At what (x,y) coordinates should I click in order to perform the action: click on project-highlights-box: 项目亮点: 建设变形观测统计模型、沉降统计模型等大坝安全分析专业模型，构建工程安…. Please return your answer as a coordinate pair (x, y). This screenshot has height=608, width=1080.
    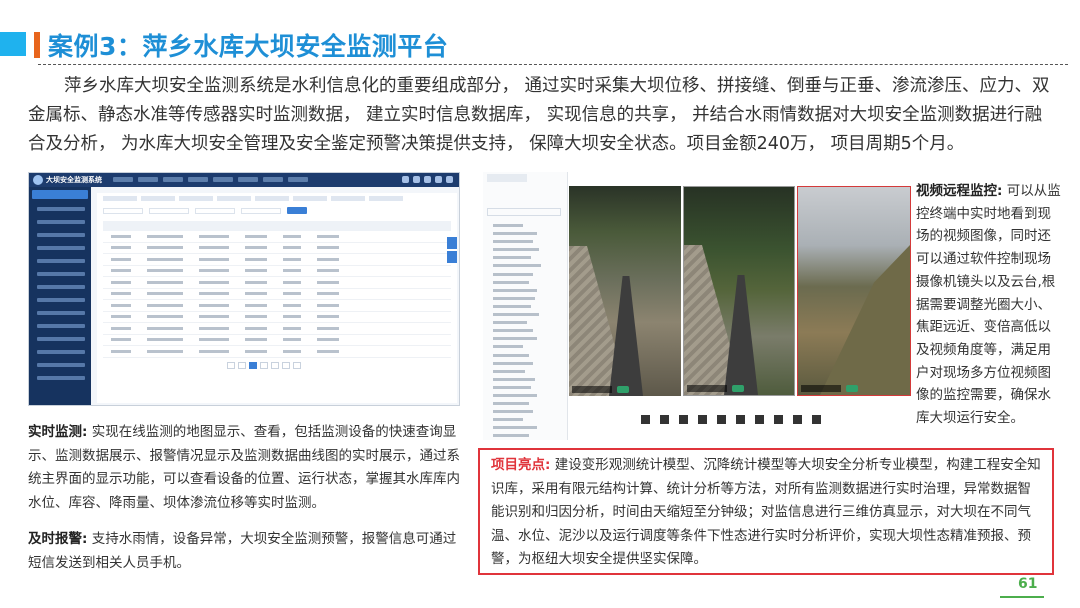
    Looking at the image, I should click on (766, 511).